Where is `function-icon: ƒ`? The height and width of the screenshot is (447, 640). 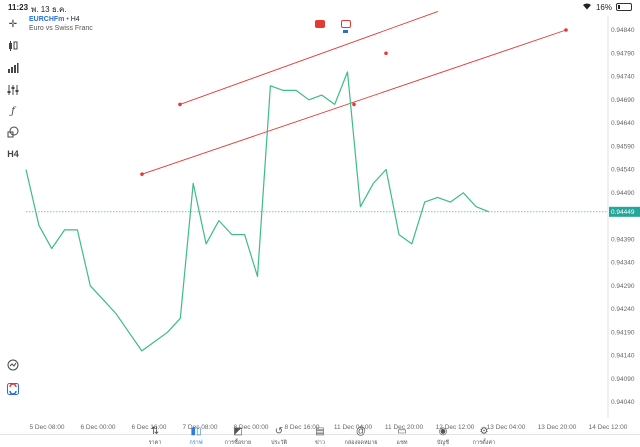 function-icon: ƒ is located at coordinates (13, 111).